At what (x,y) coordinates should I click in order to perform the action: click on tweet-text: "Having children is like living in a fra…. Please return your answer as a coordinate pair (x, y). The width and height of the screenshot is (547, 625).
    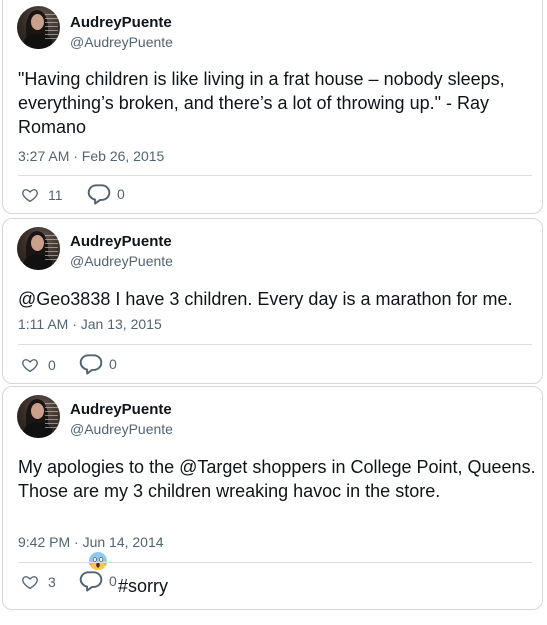
    Looking at the image, I should click on (264, 103).